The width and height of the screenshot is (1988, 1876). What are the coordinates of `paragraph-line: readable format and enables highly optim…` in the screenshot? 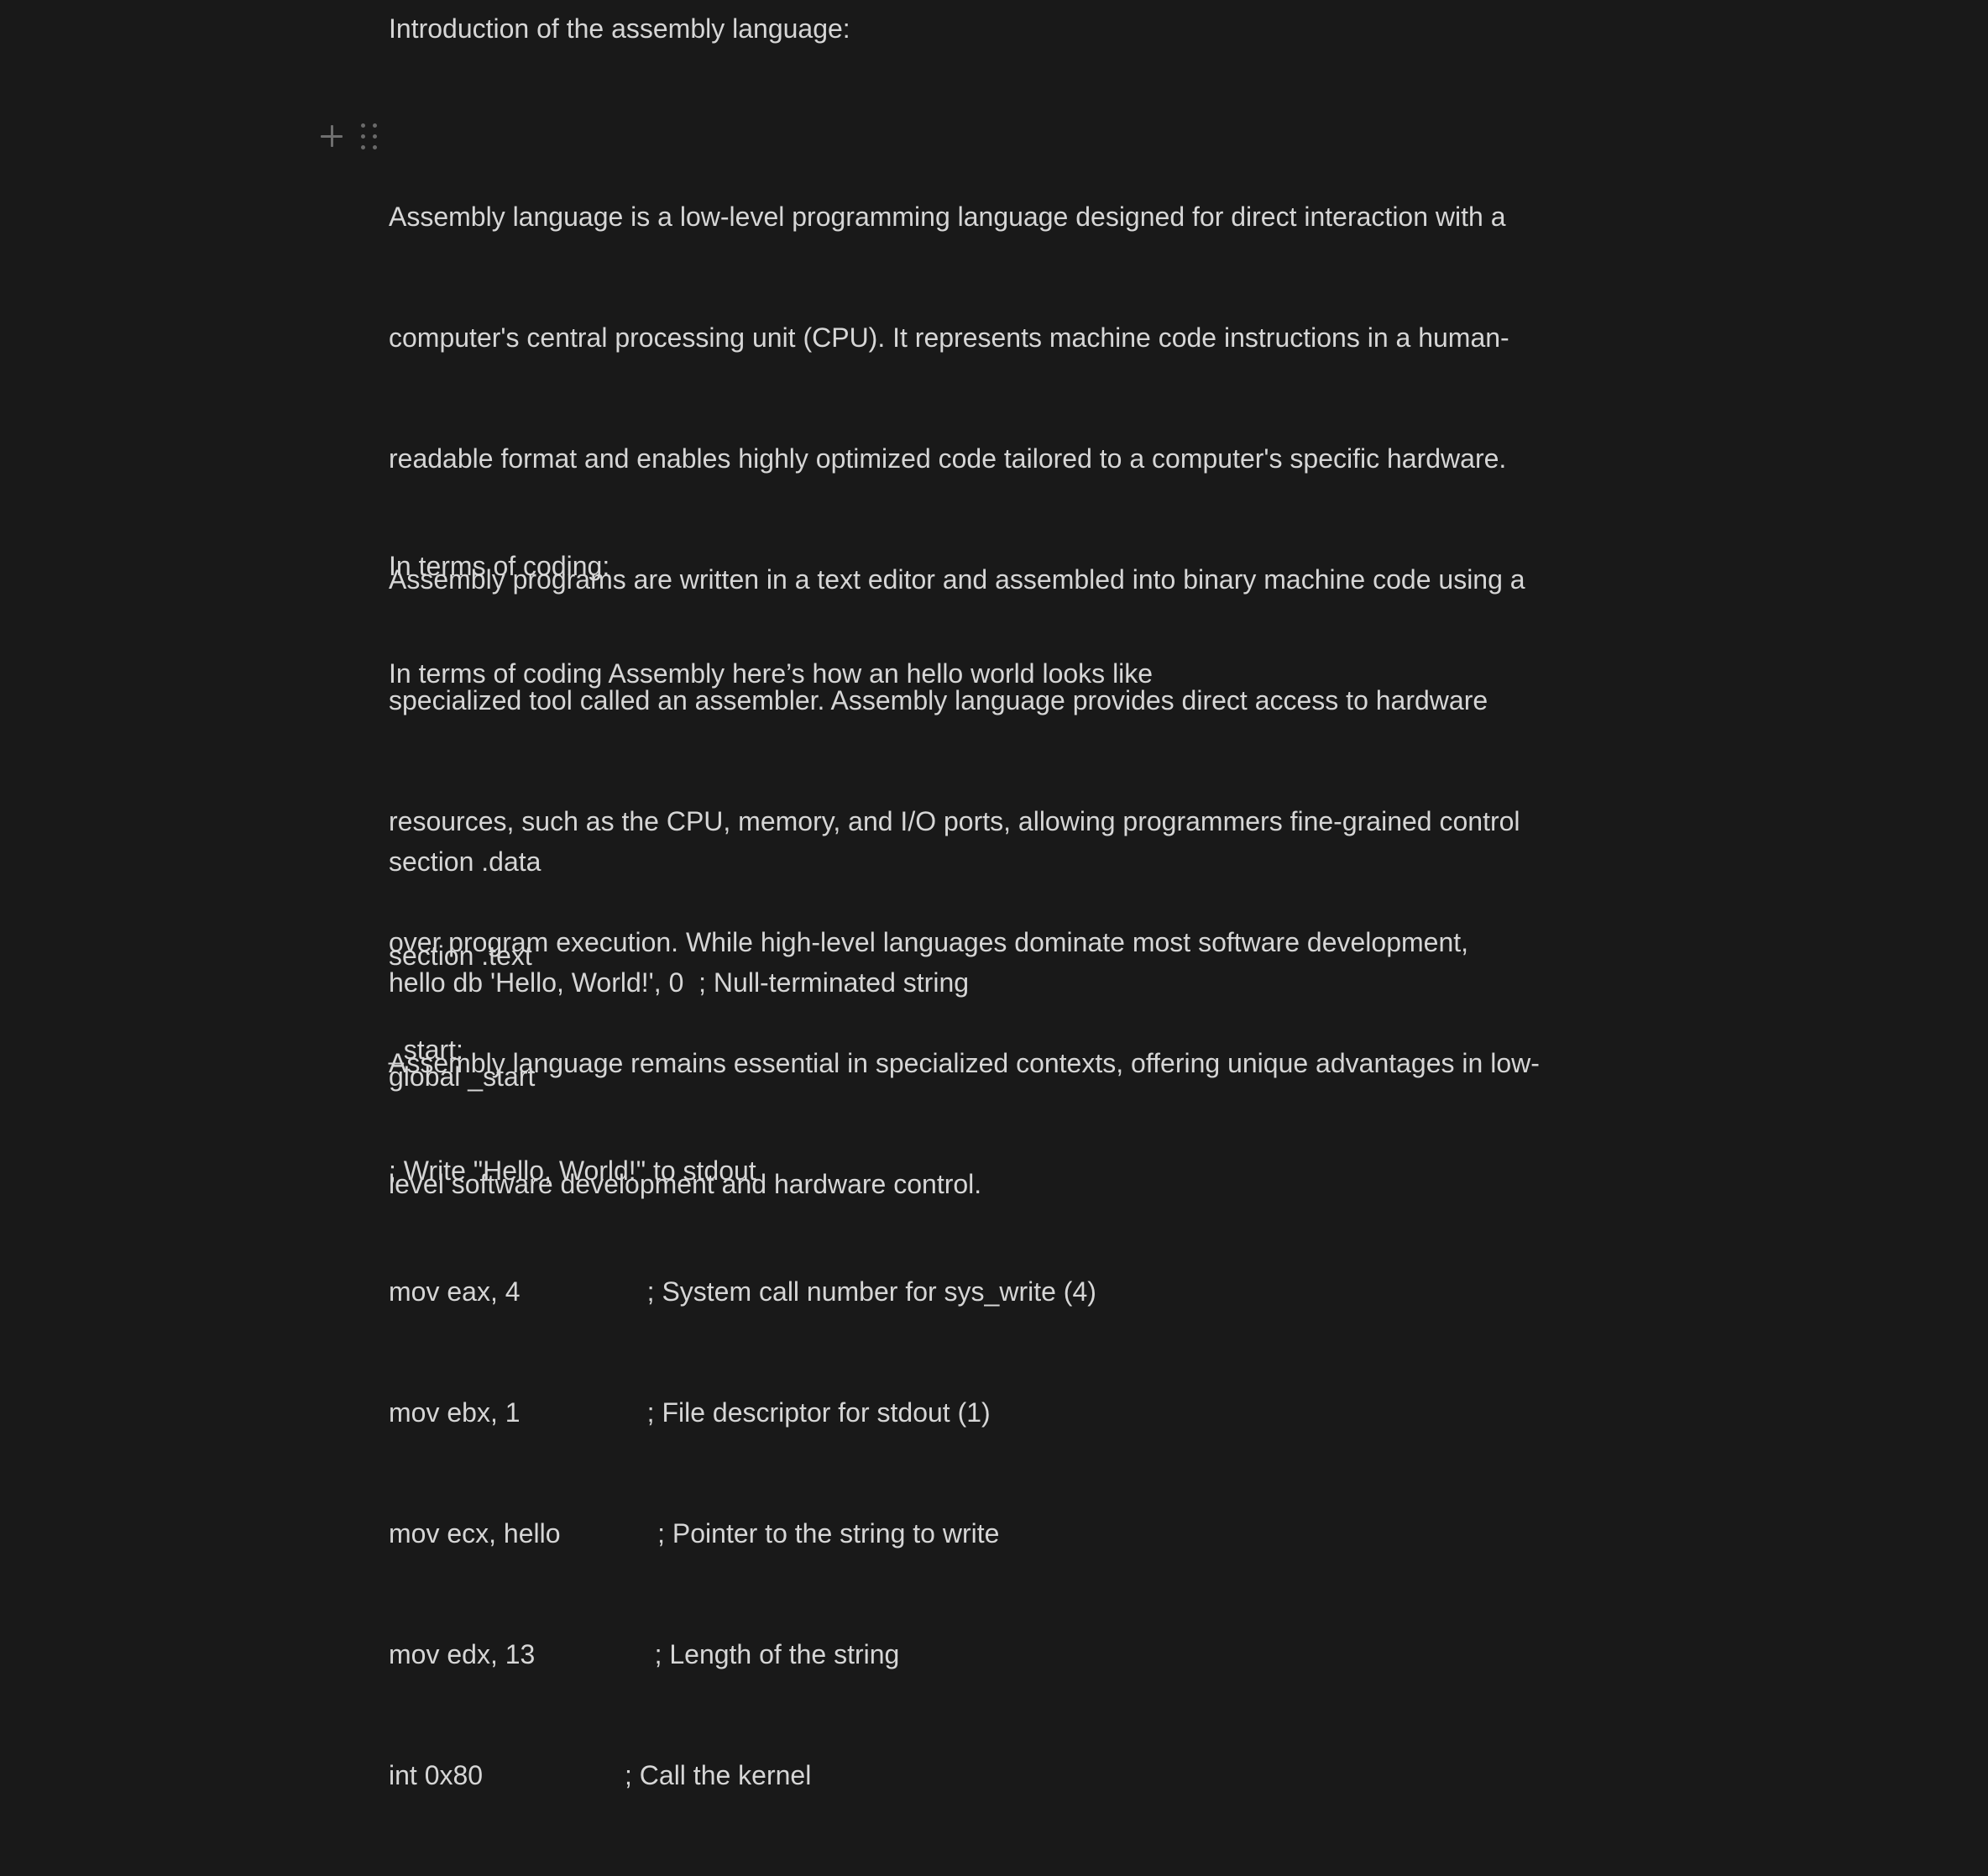 It's located at (948, 459).